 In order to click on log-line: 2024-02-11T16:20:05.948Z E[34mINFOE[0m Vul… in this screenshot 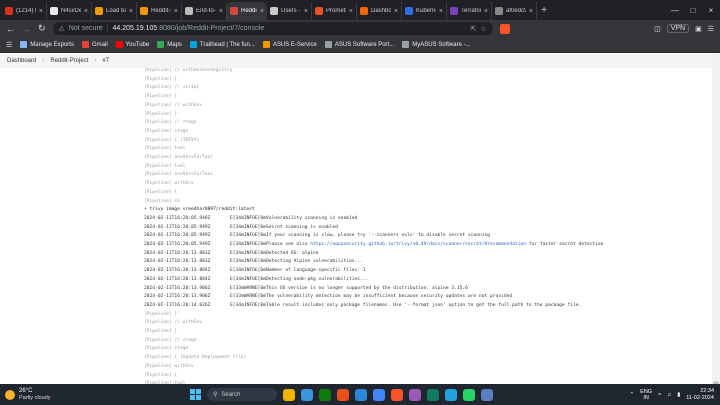, I will do `click(250, 220)`.